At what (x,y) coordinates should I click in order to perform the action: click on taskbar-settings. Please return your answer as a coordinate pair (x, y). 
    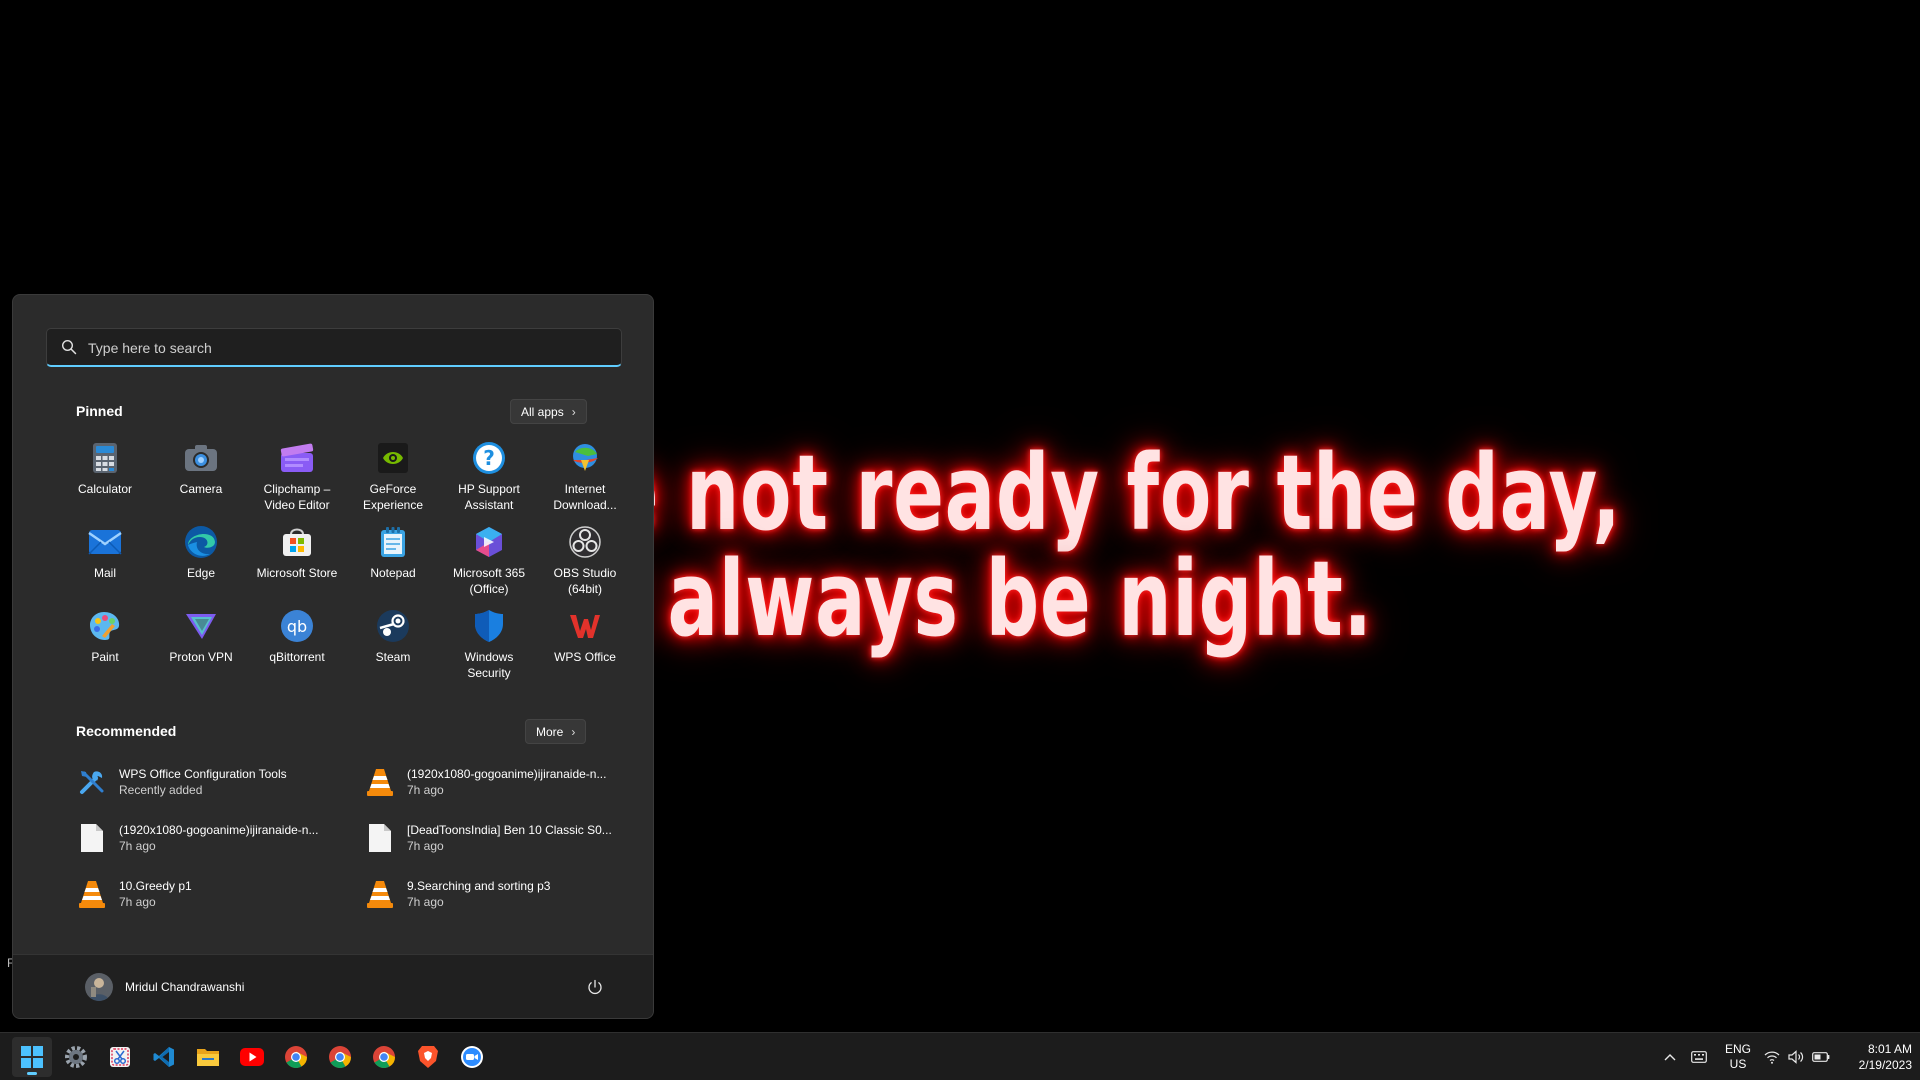
    Looking at the image, I should click on (76, 1057).